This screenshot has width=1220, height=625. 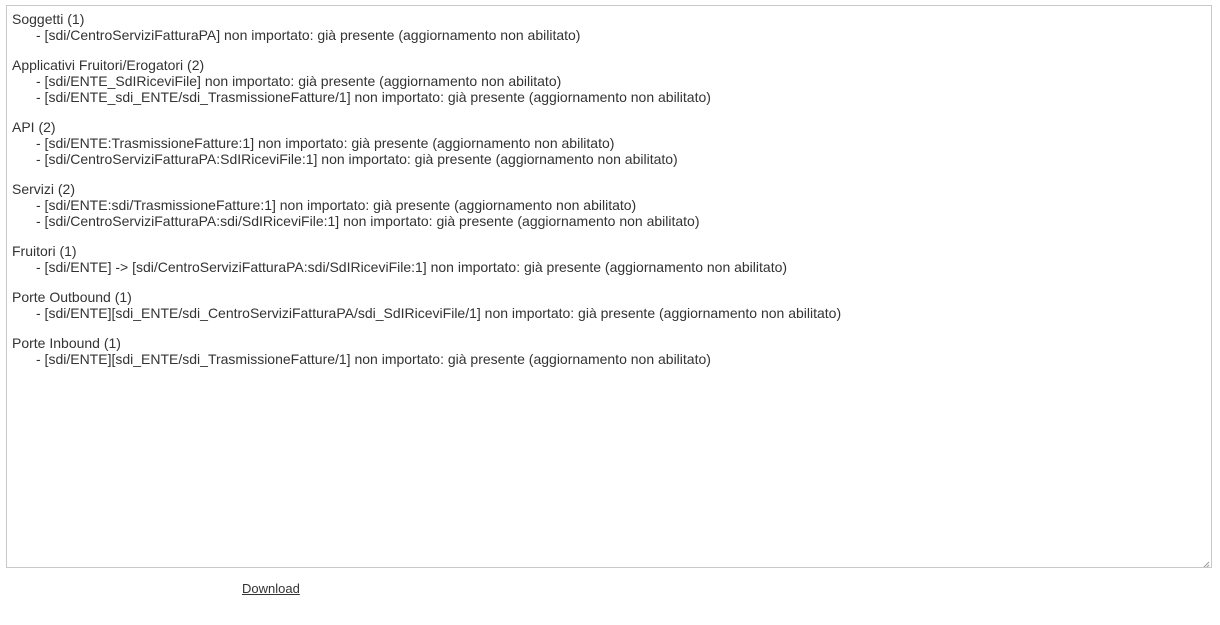 I want to click on section-title: Porte Outbound (1), so click(x=72, y=297).